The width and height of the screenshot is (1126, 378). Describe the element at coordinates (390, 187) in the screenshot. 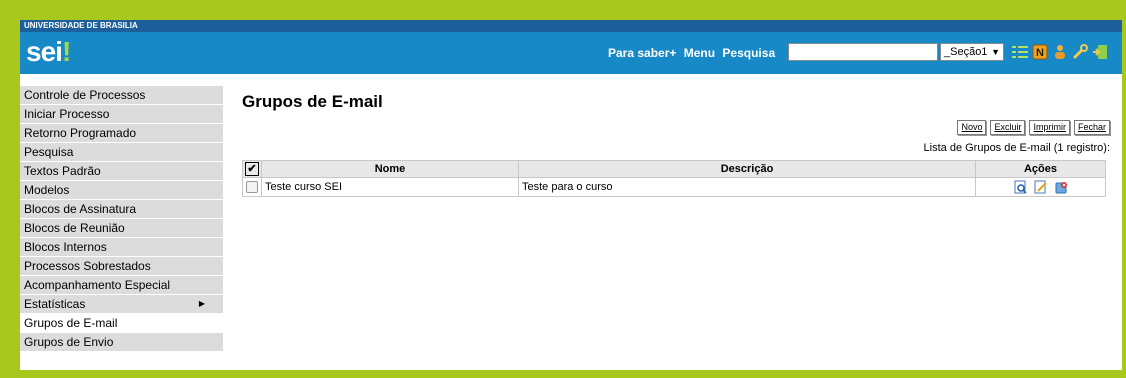

I see `cell-nome: Teste curso SEI` at that location.